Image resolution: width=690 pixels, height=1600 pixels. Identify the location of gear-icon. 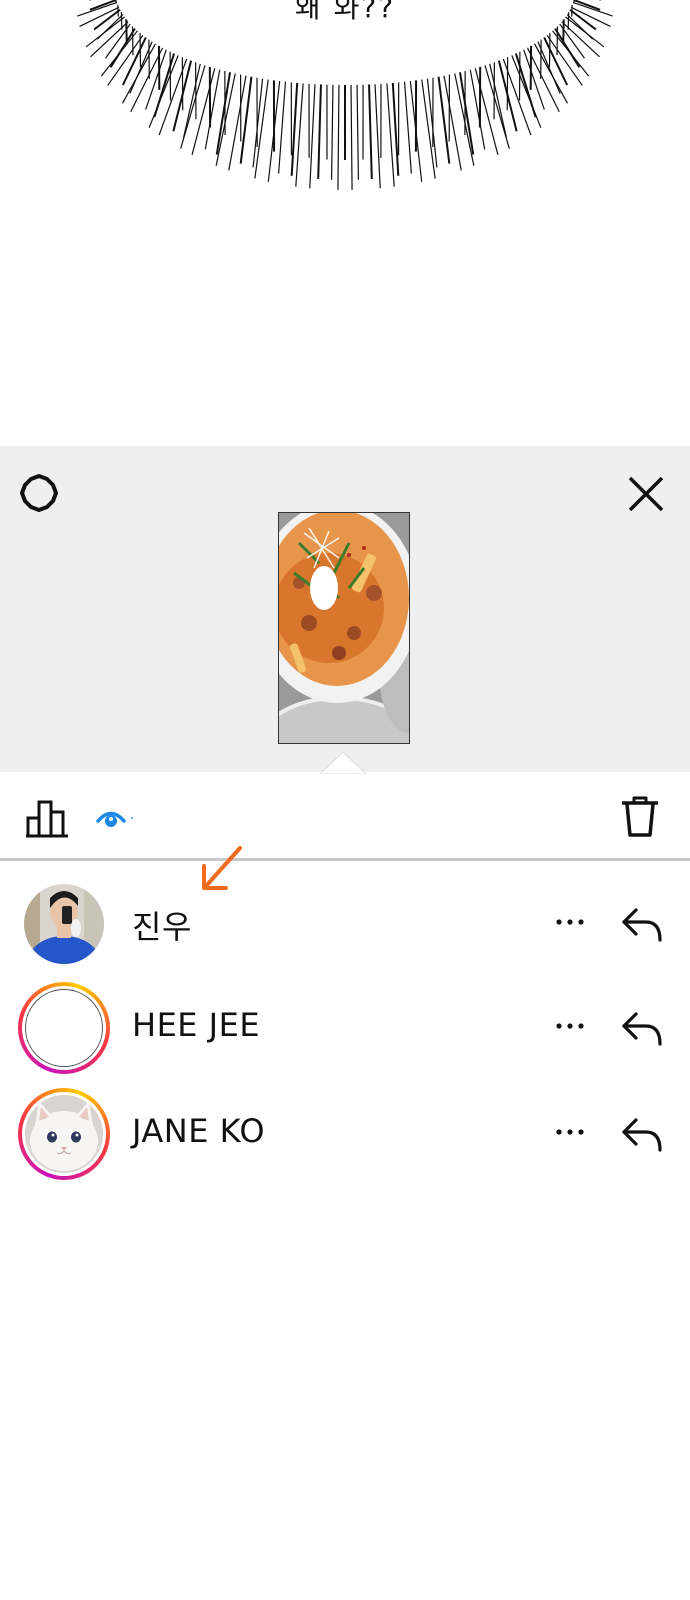
(39, 493).